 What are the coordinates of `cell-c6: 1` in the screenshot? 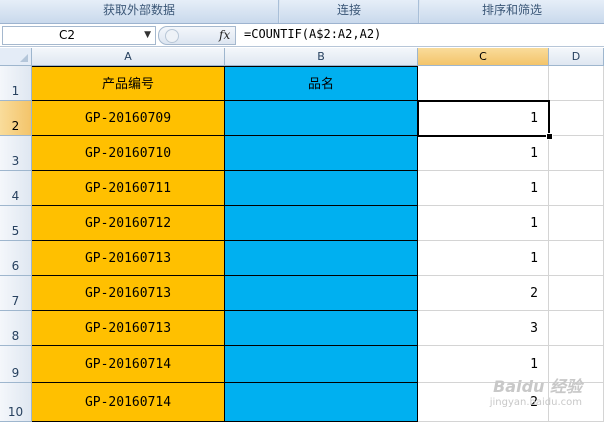 It's located at (483, 258).